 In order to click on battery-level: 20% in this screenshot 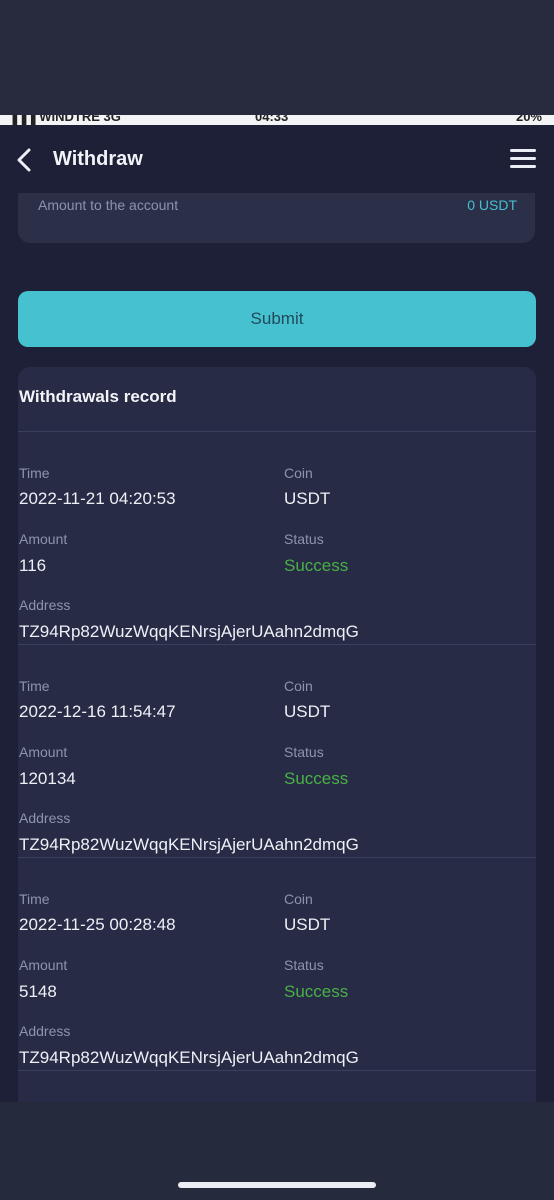, I will do `click(528, 119)`.